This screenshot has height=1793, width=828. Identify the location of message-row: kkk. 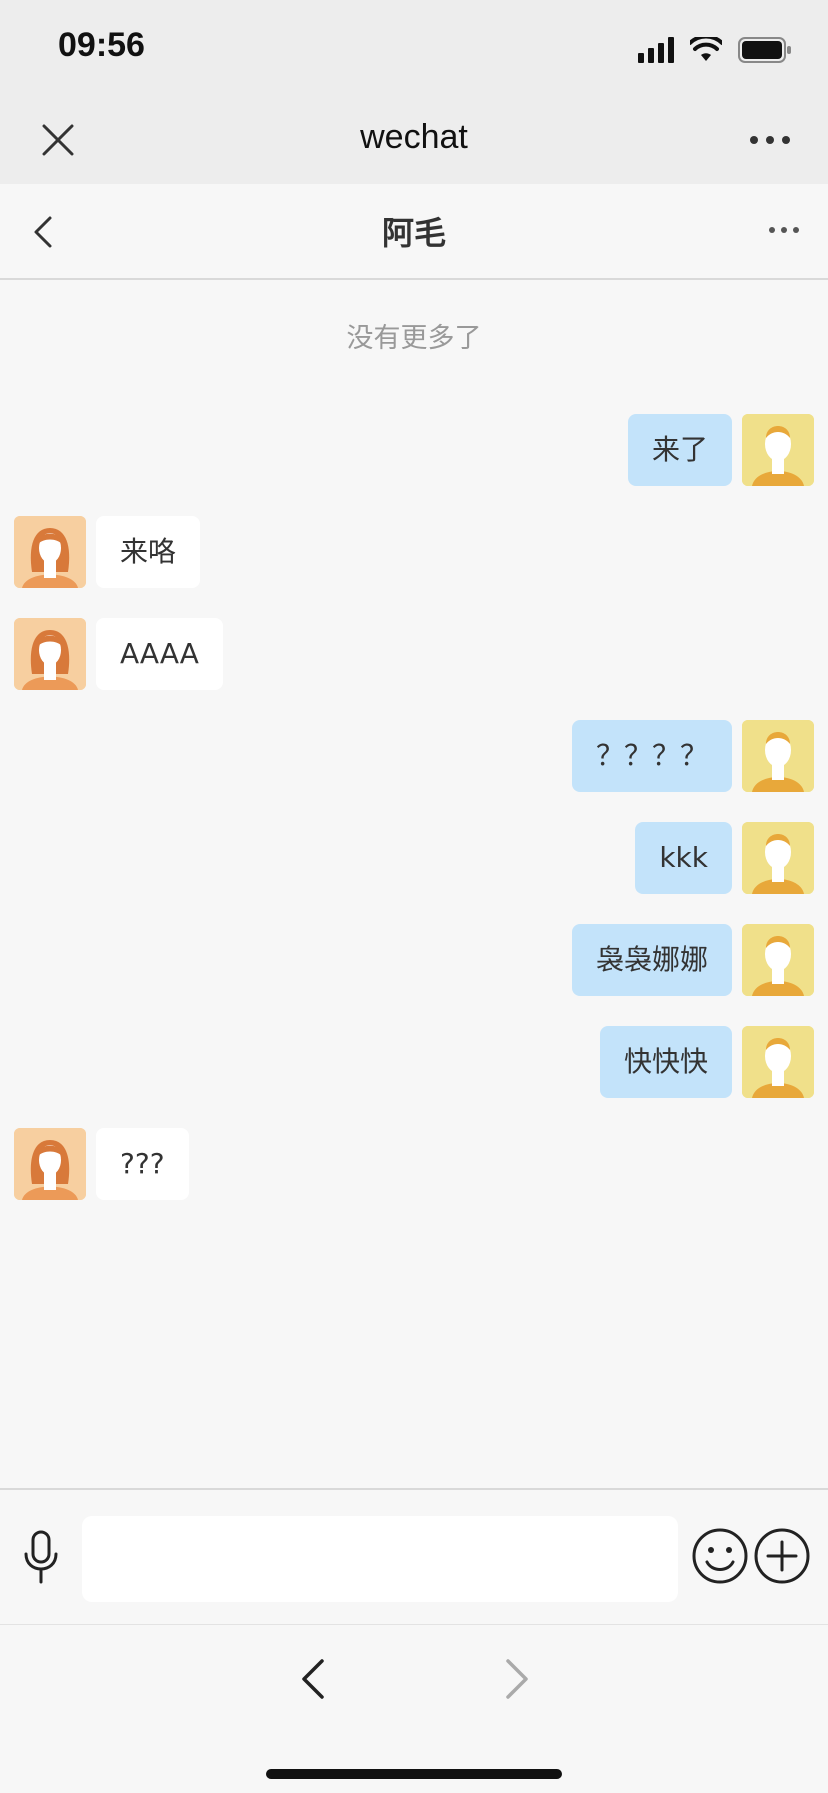
(414, 858).